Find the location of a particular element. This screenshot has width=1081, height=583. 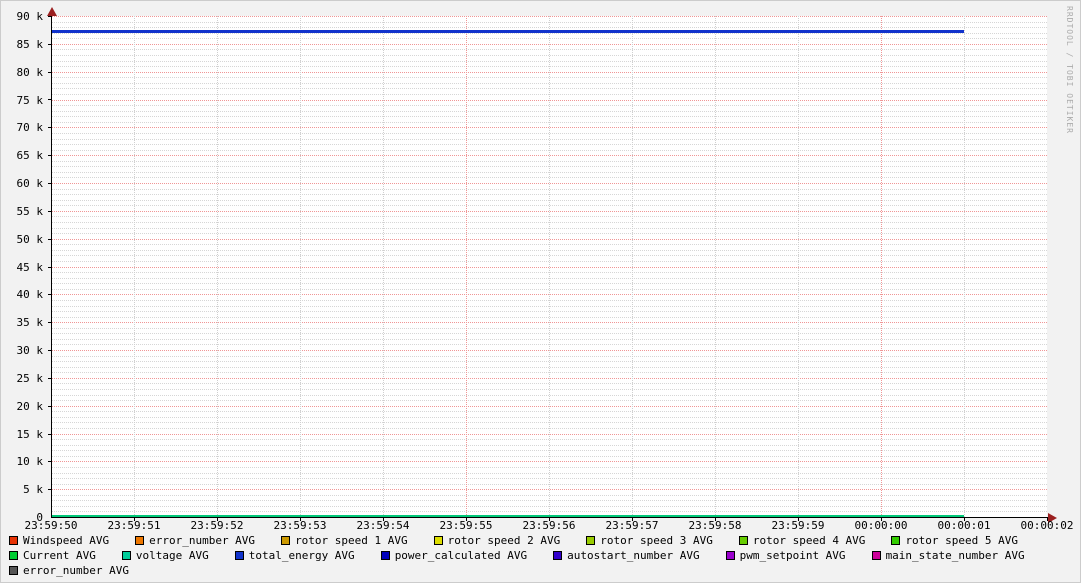

y-axis-label: 90 k is located at coordinates (30, 16).